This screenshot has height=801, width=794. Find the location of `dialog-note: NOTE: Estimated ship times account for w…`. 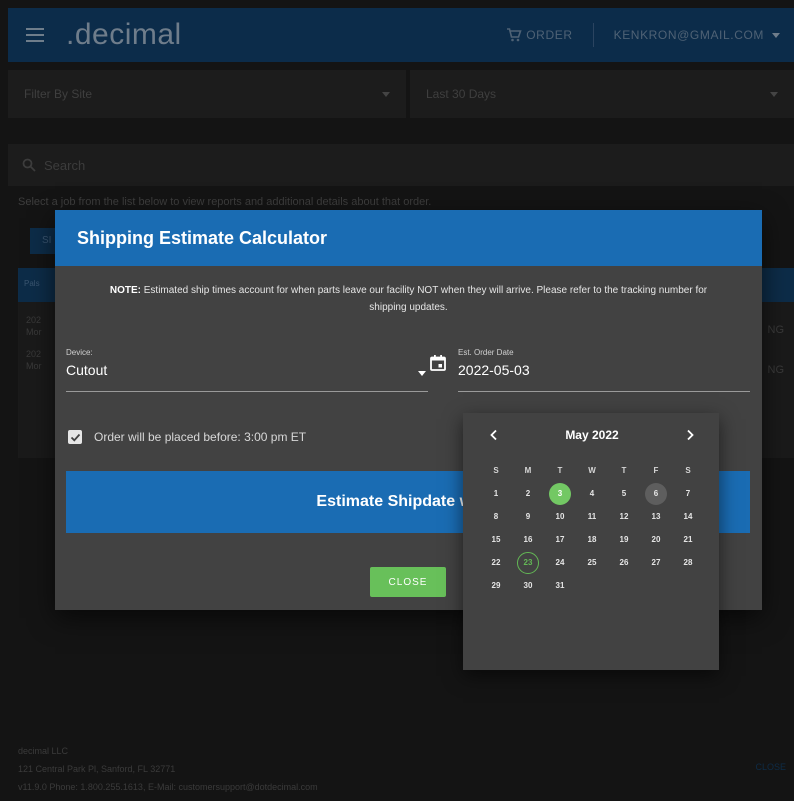

dialog-note: NOTE: Estimated ship times account for w… is located at coordinates (408, 299).